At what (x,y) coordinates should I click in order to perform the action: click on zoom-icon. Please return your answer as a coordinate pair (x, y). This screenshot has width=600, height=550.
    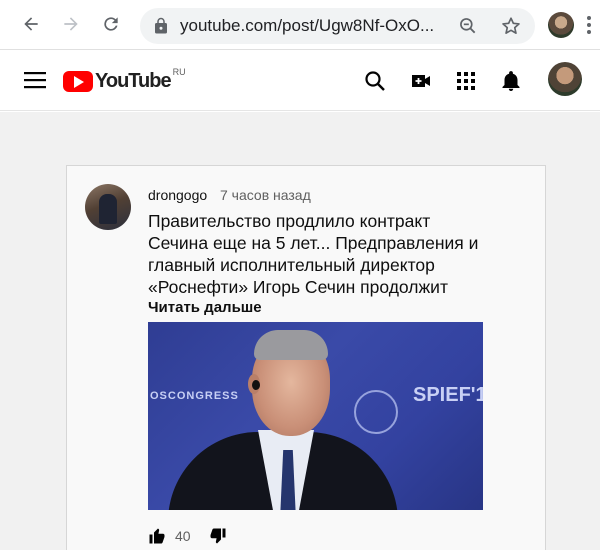
    Looking at the image, I should click on (468, 26).